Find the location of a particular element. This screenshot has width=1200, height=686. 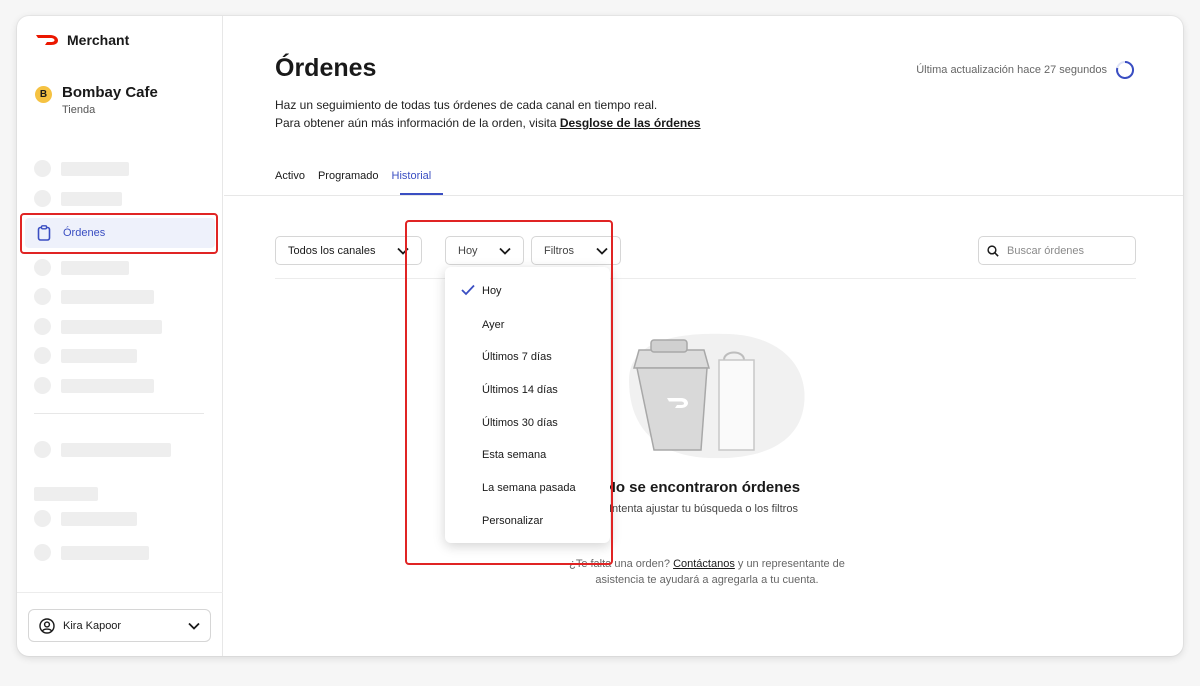

sidebar-footer-divider is located at coordinates (120, 592).